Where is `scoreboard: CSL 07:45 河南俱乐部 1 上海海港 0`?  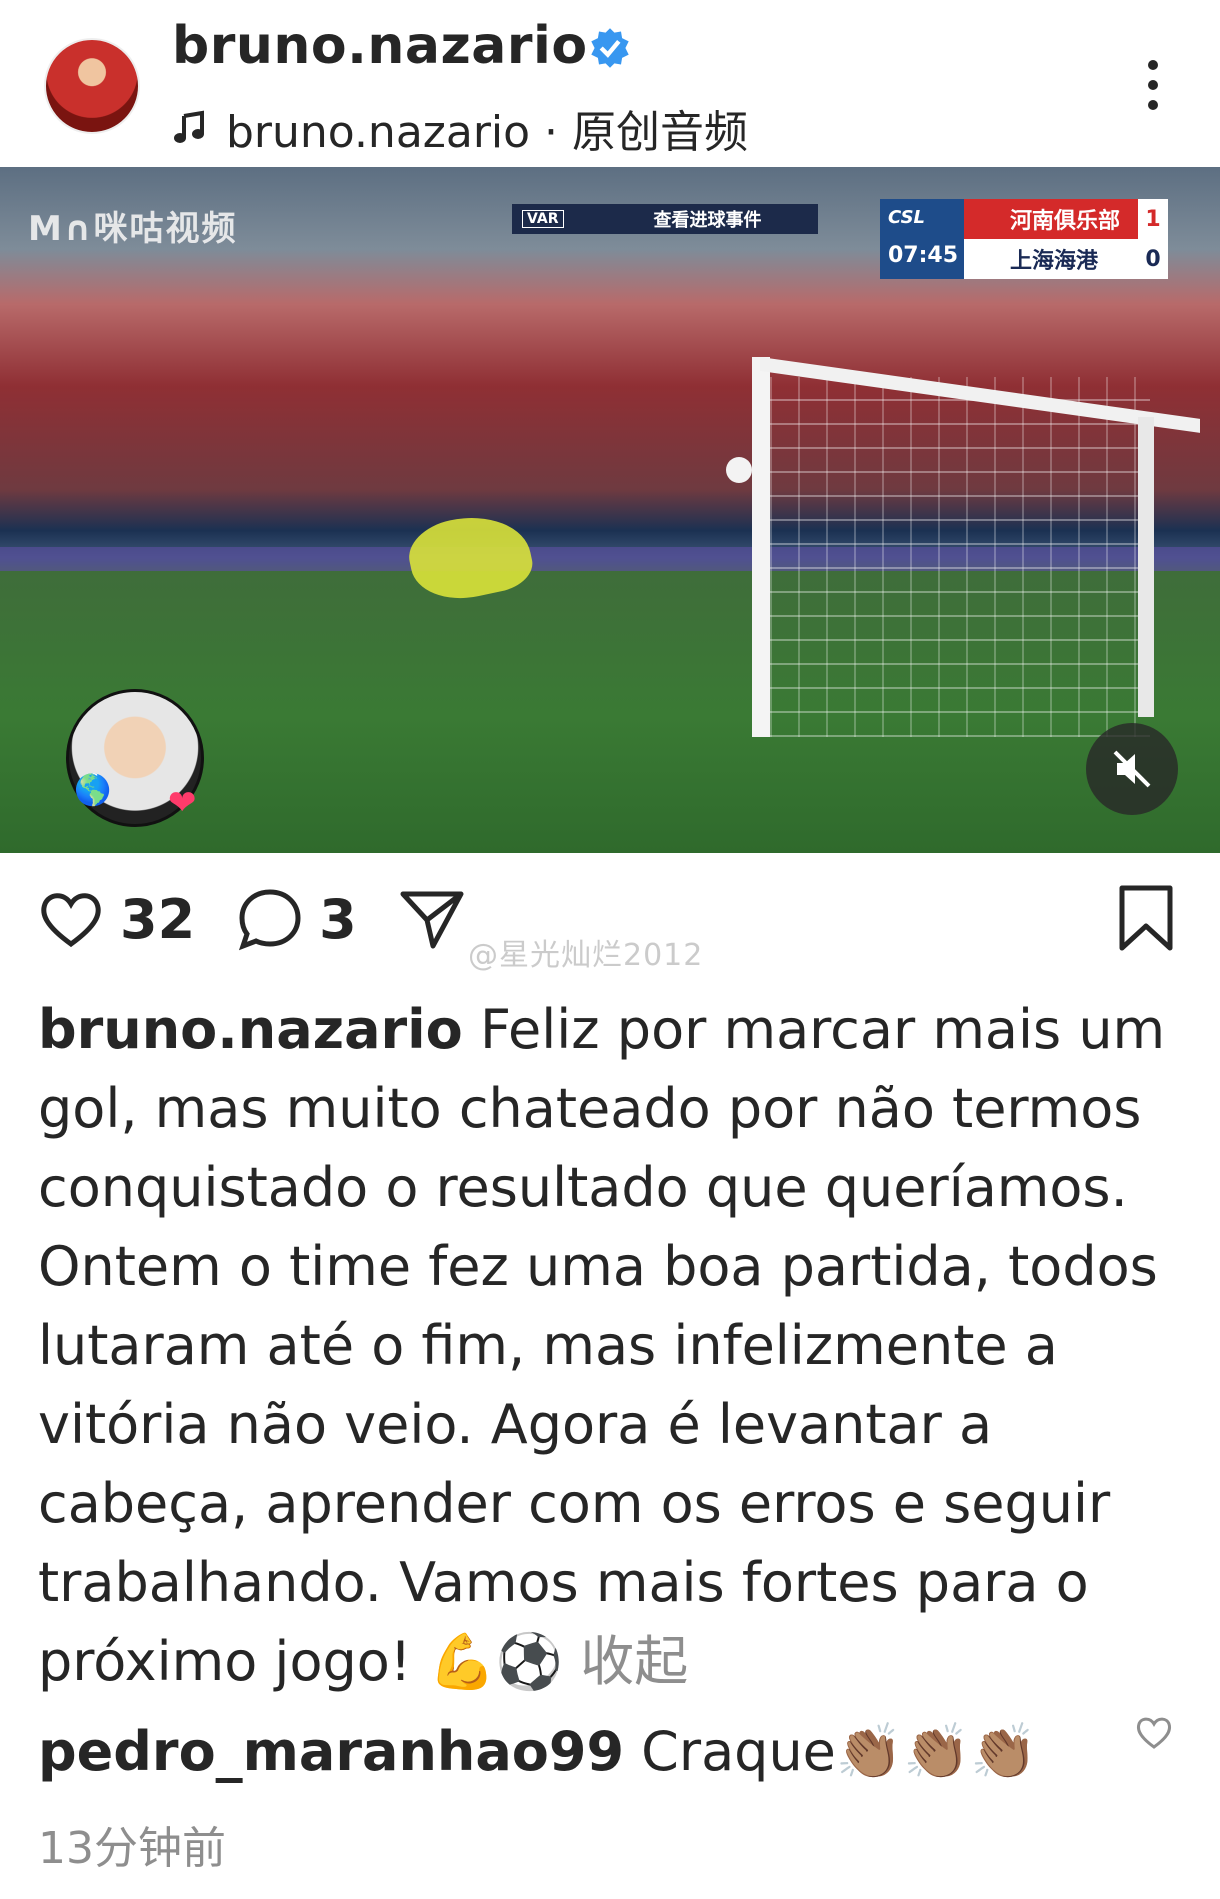
scoreboard: CSL 07:45 河南俱乐部 1 上海海港 0 is located at coordinates (1024, 239).